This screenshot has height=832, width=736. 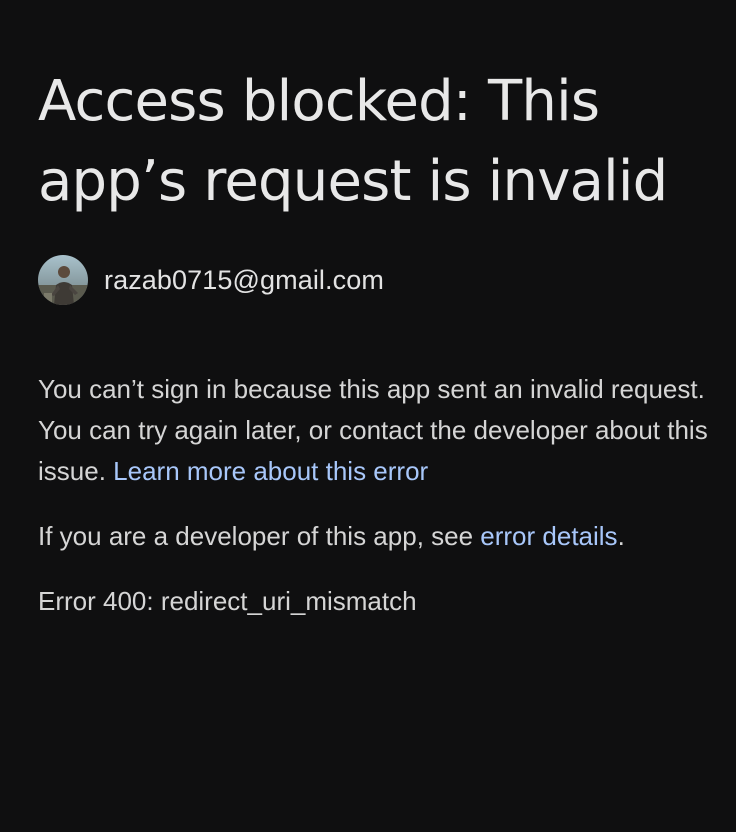 I want to click on error-code: Error 400: redirect_uri_mismatch, so click(x=227, y=601).